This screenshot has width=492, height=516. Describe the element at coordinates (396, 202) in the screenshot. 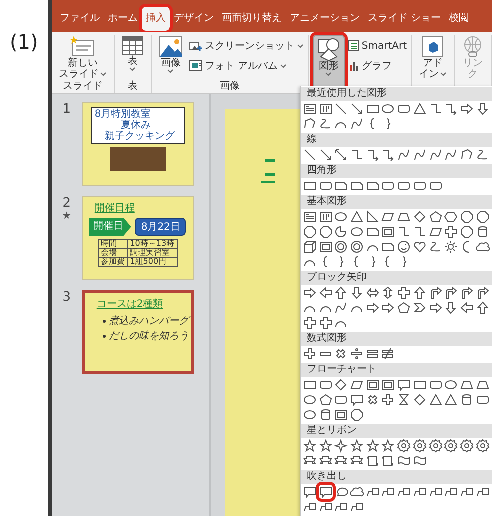

I see `gallery-category-header: 基本図形` at that location.